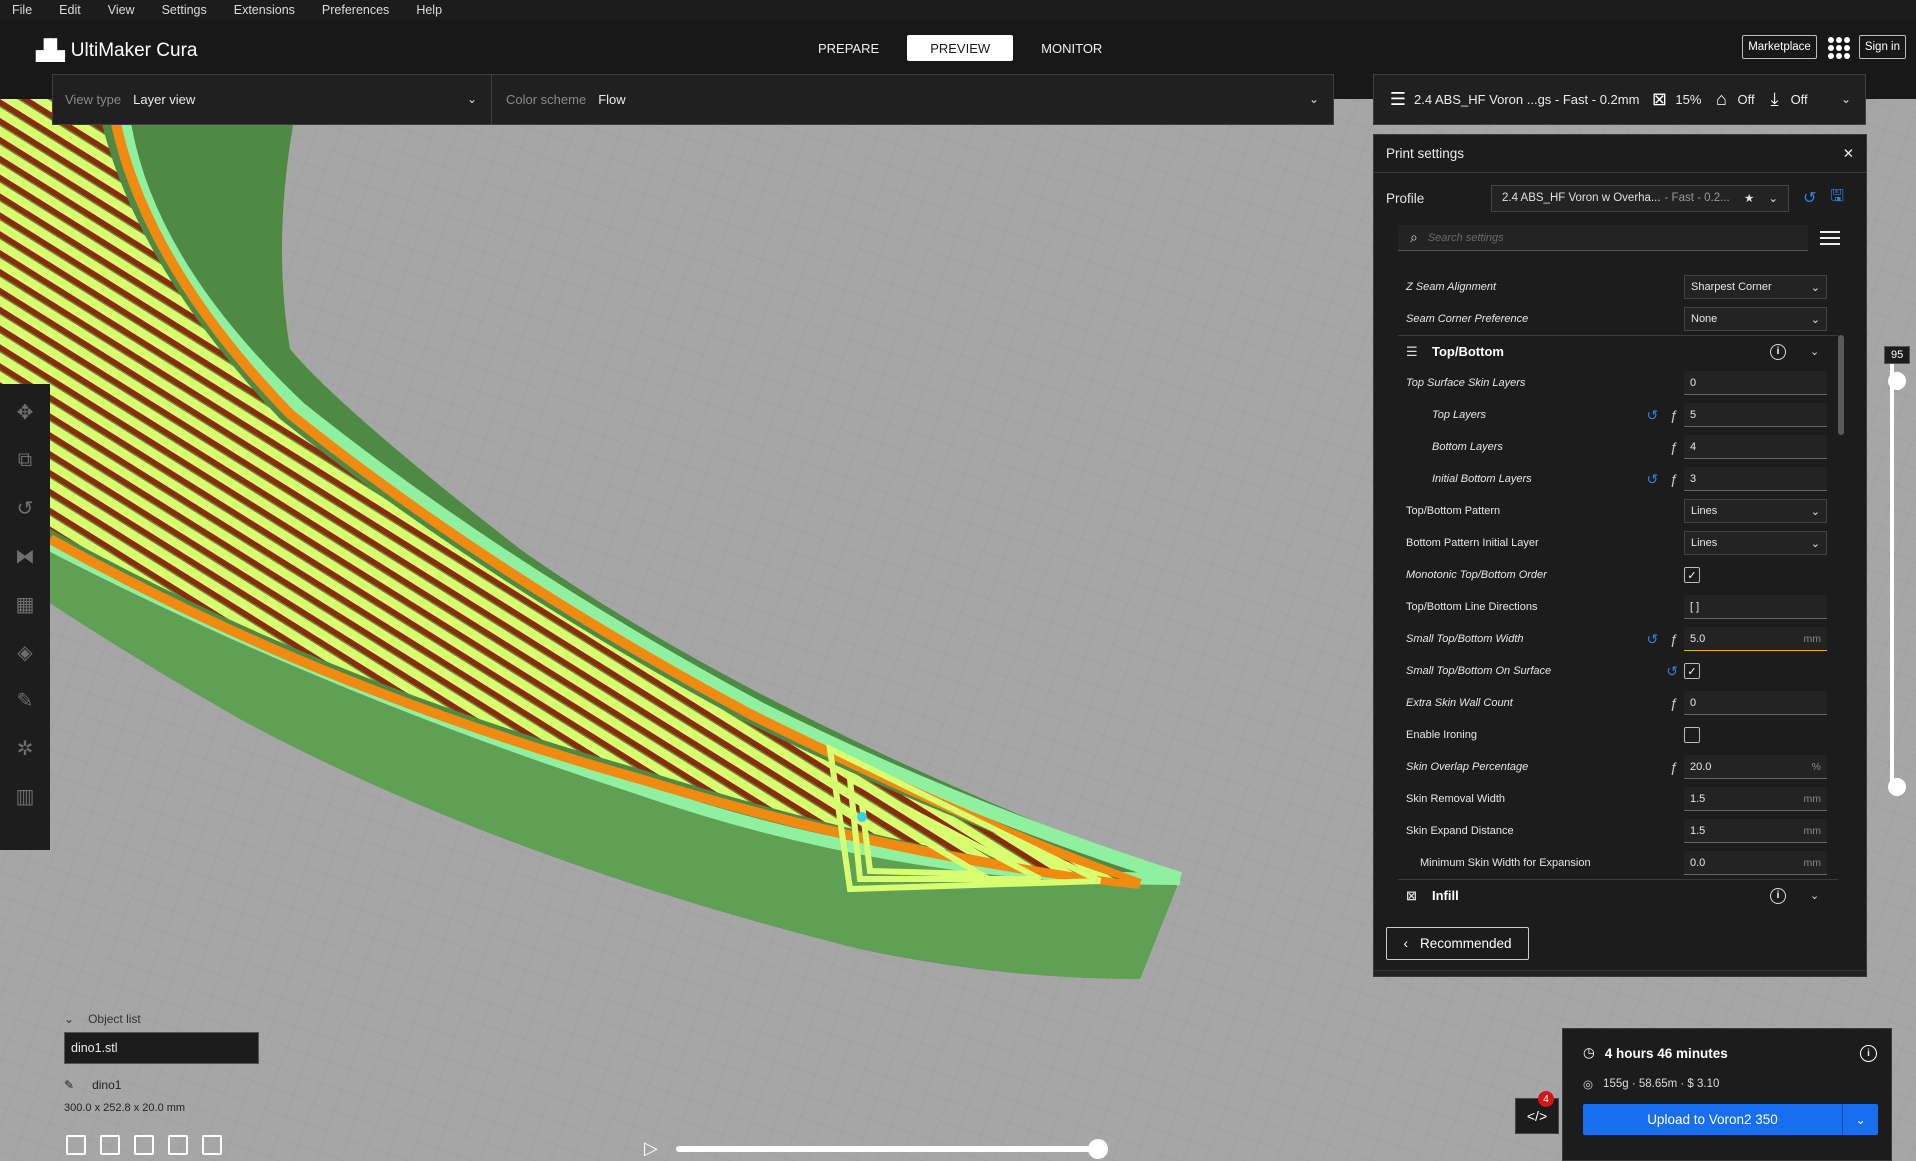 This screenshot has width=1916, height=1161. Describe the element at coordinates (848, 48) in the screenshot. I see `tab-prepare: PREPARE` at that location.